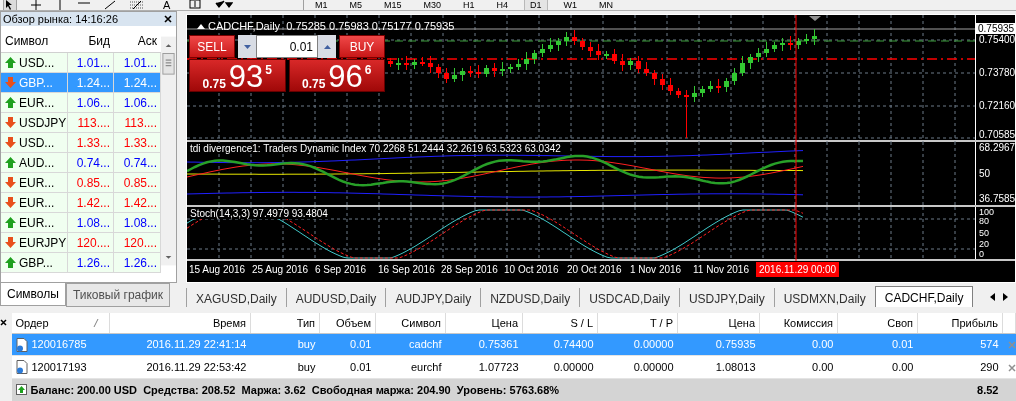 This screenshot has width=1016, height=401. What do you see at coordinates (407, 270) in the screenshot?
I see `date-label: 16 Sep 2016` at bounding box center [407, 270].